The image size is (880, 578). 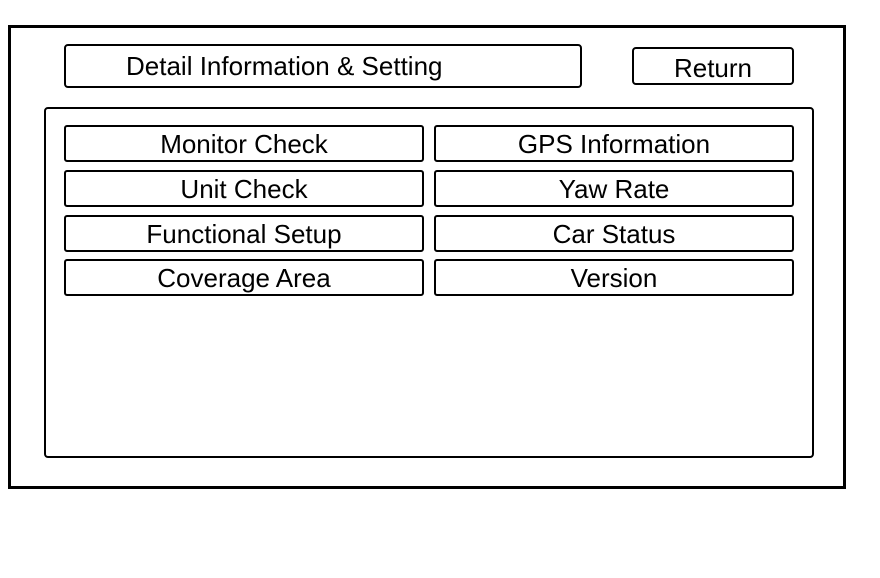 I want to click on return-button-label: Return, so click(x=713, y=67).